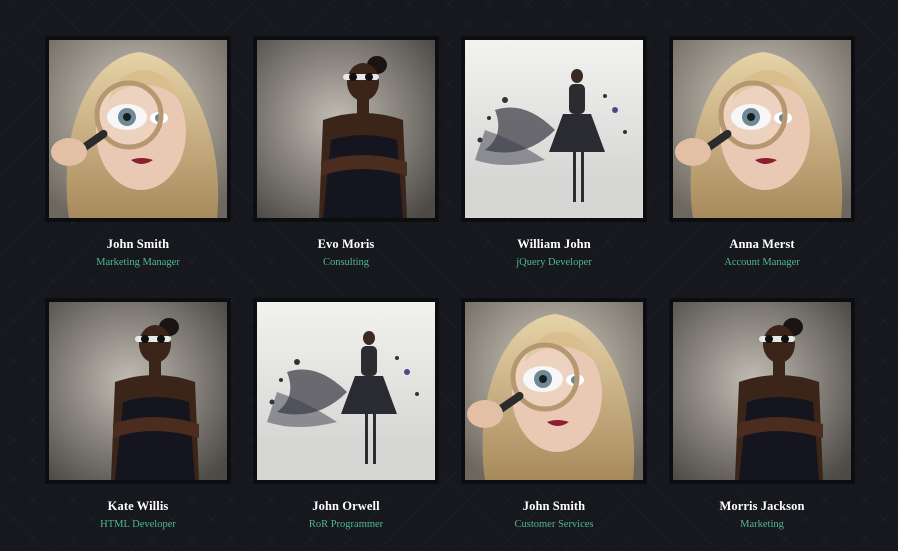 This screenshot has height=551, width=898. Describe the element at coordinates (762, 524) in the screenshot. I see `member-role: Marketing` at that location.